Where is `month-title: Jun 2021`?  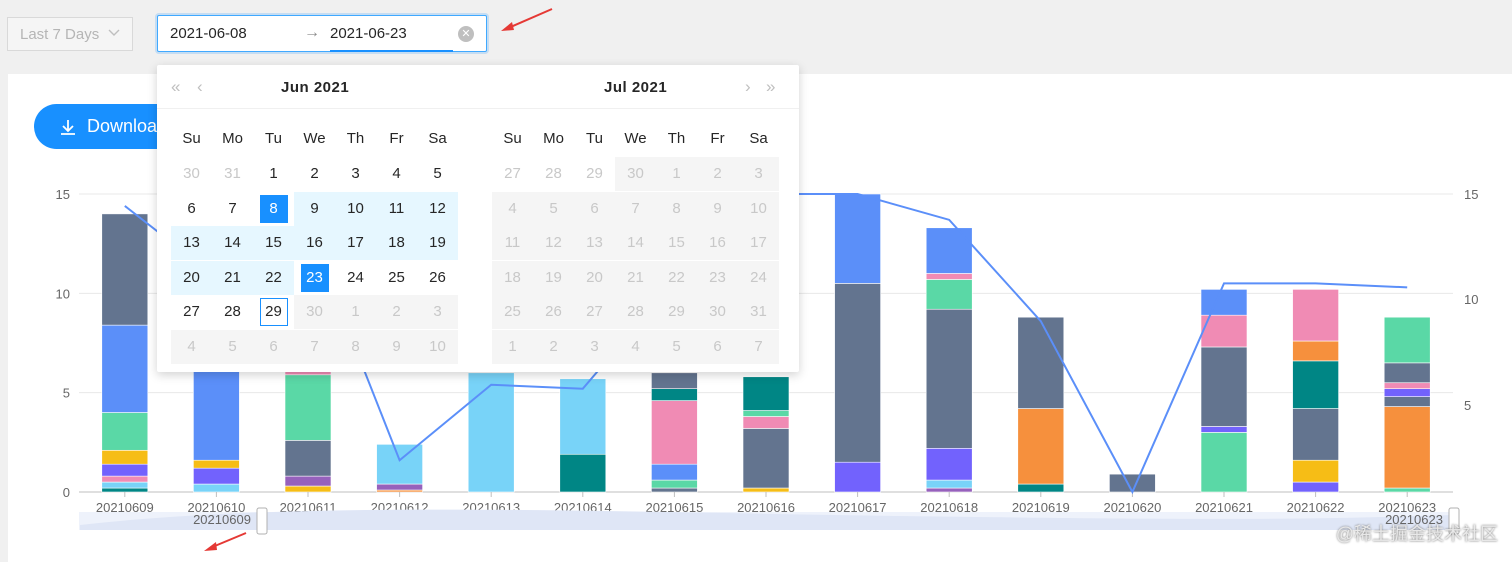
month-title: Jun 2021 is located at coordinates (315, 87).